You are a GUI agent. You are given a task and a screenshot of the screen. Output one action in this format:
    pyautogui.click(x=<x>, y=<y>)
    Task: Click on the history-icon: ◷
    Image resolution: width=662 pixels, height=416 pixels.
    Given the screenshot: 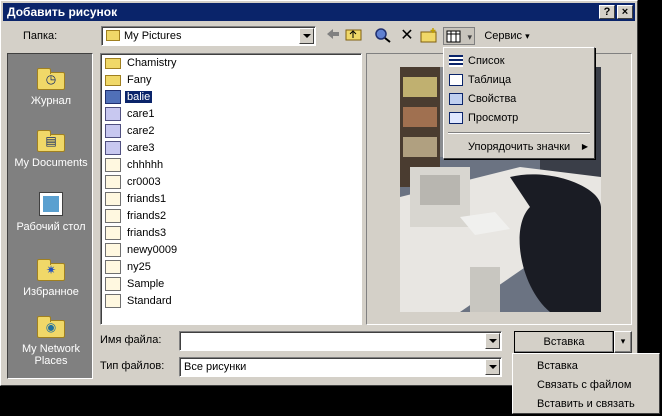 What is the action you would take?
    pyautogui.click(x=51, y=78)
    